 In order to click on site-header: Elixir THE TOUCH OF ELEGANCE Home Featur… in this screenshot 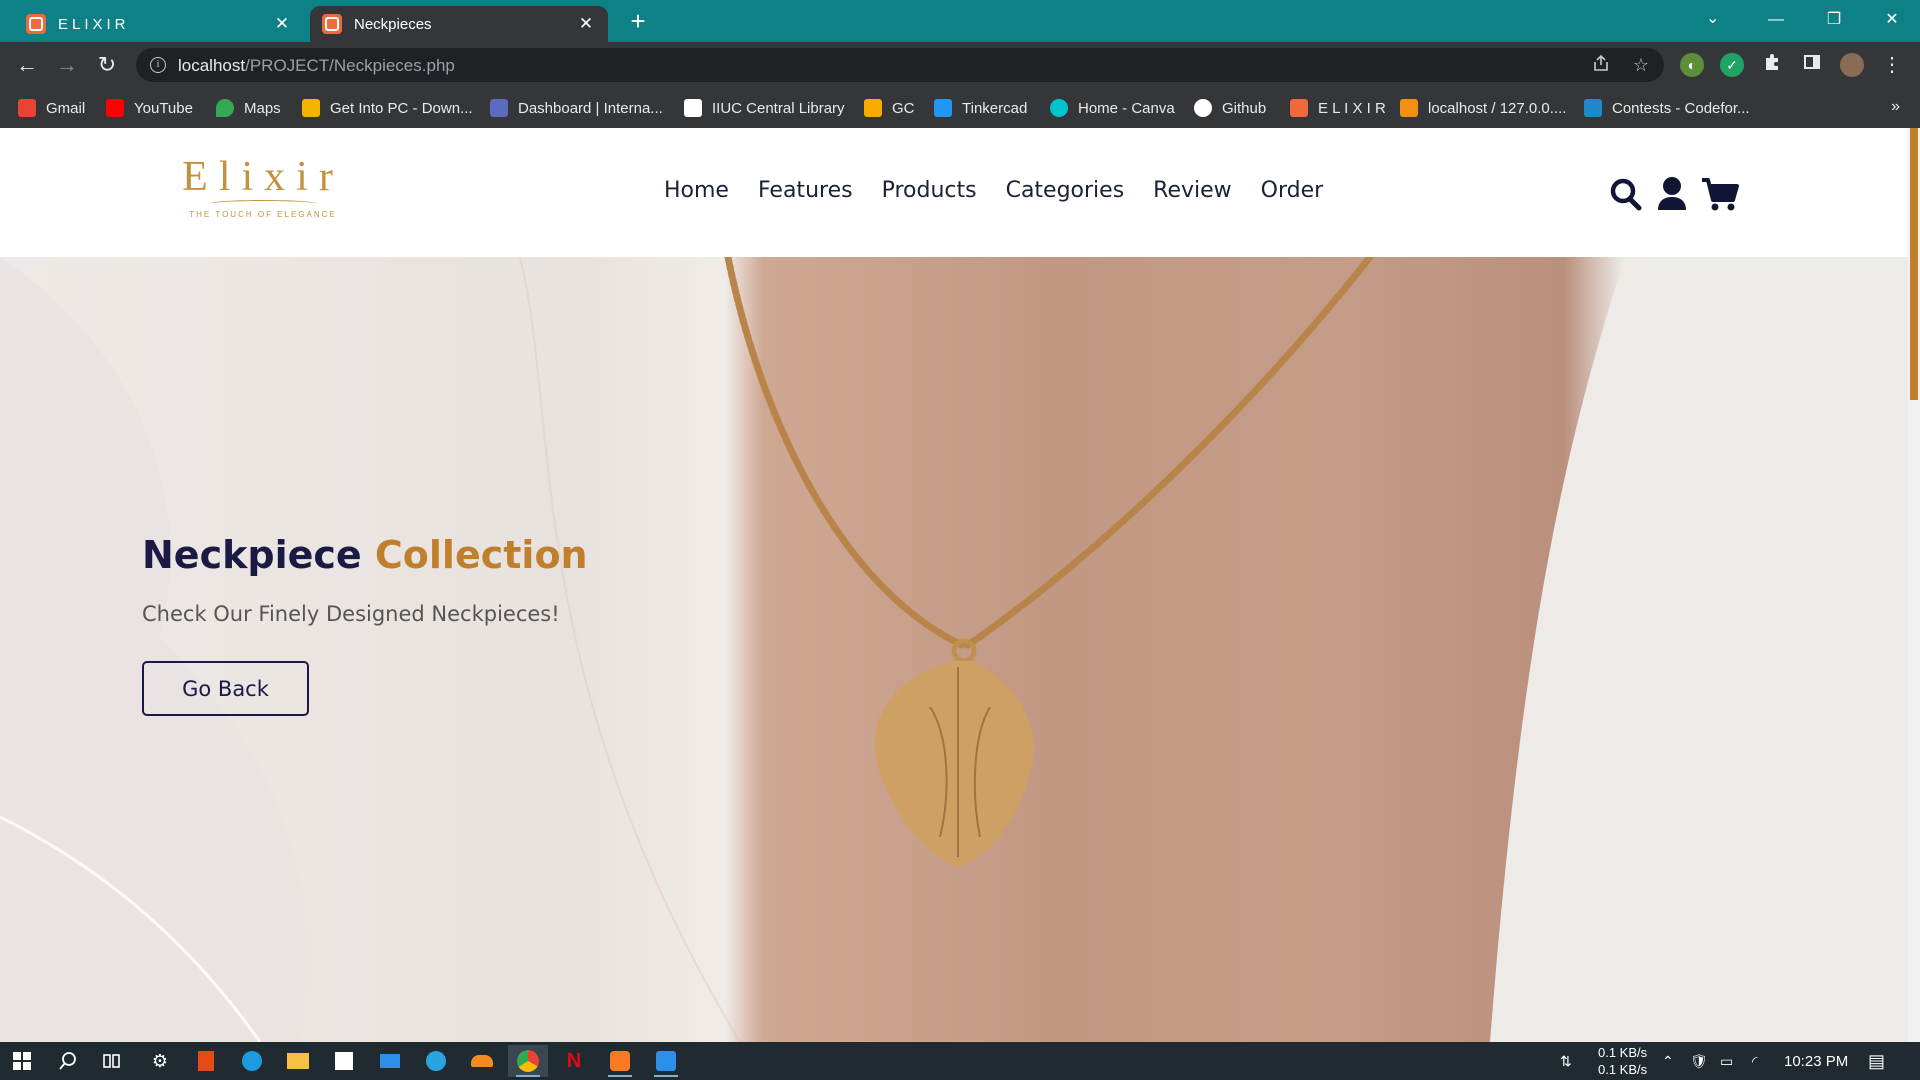, I will do `click(954, 192)`.